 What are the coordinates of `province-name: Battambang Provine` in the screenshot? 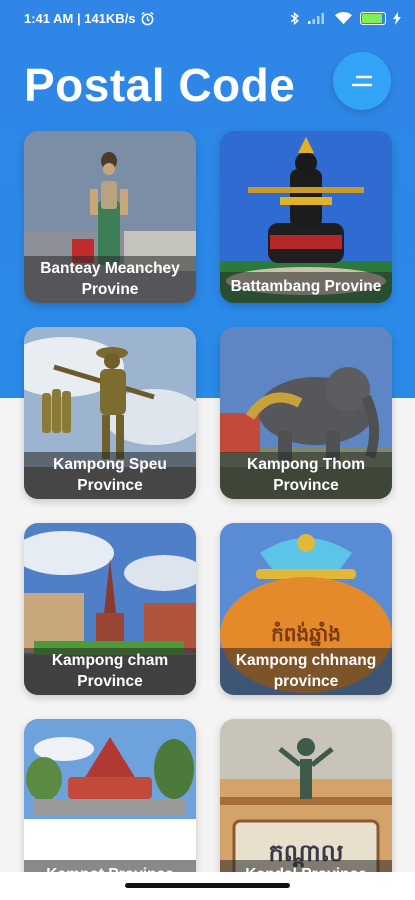 It's located at (306, 287).